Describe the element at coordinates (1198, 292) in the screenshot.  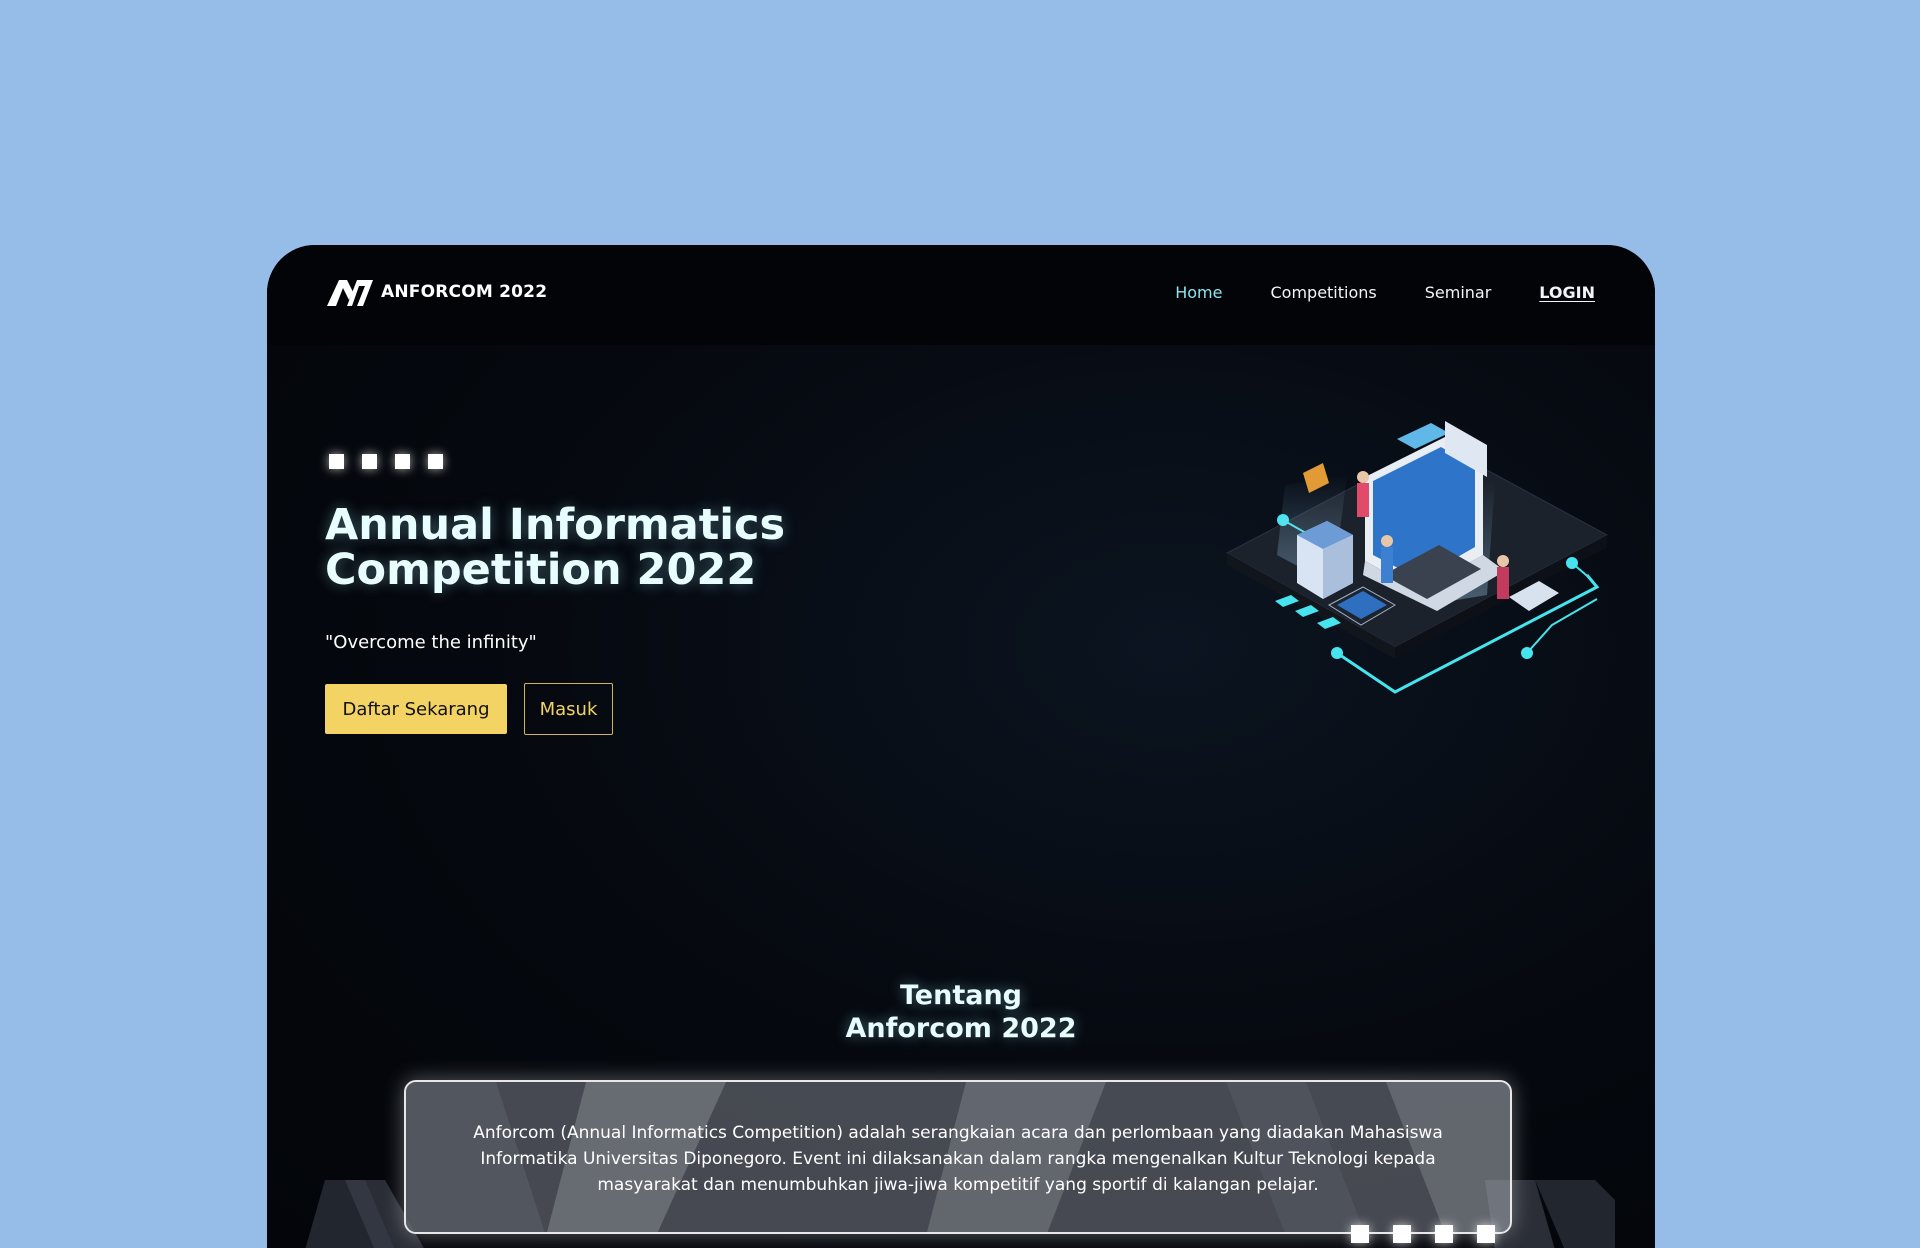
I see `nav-home-link: Home` at that location.